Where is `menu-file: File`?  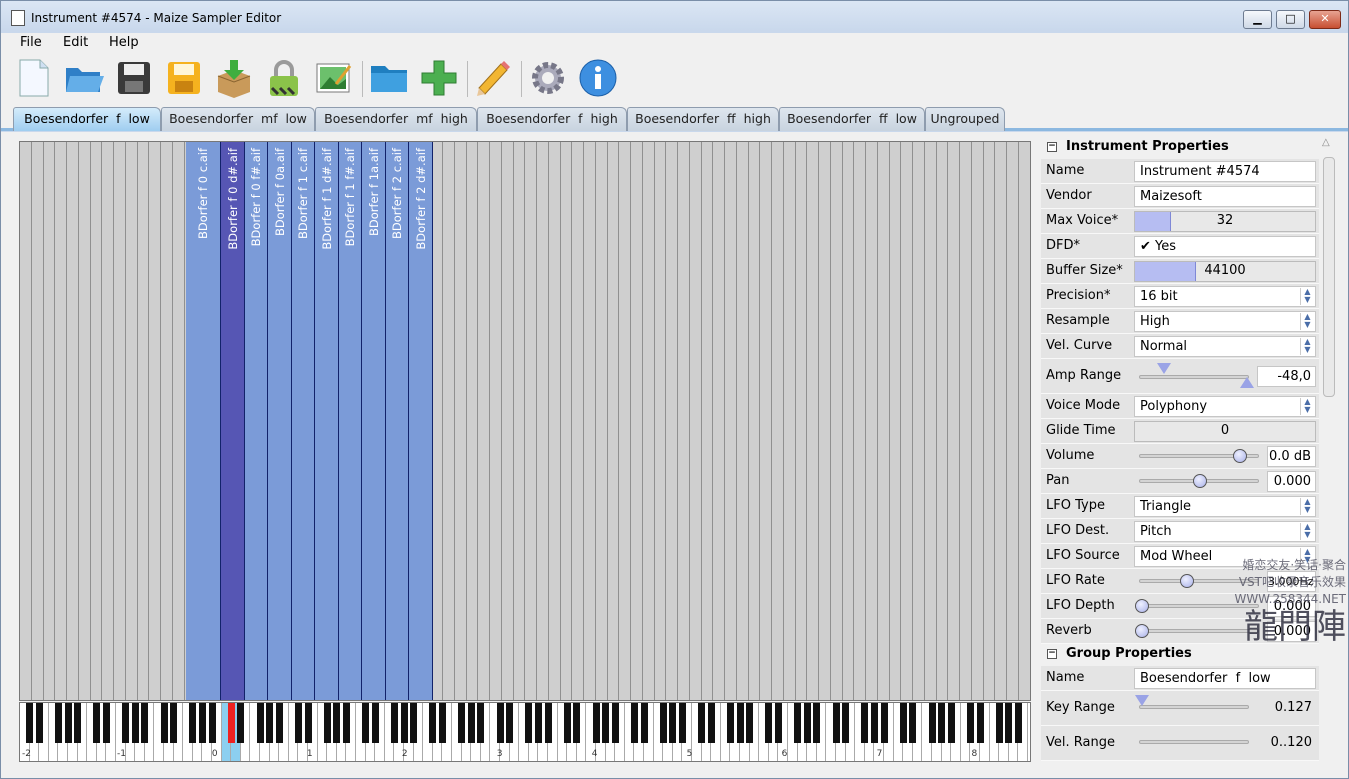
menu-file: File is located at coordinates (31, 42).